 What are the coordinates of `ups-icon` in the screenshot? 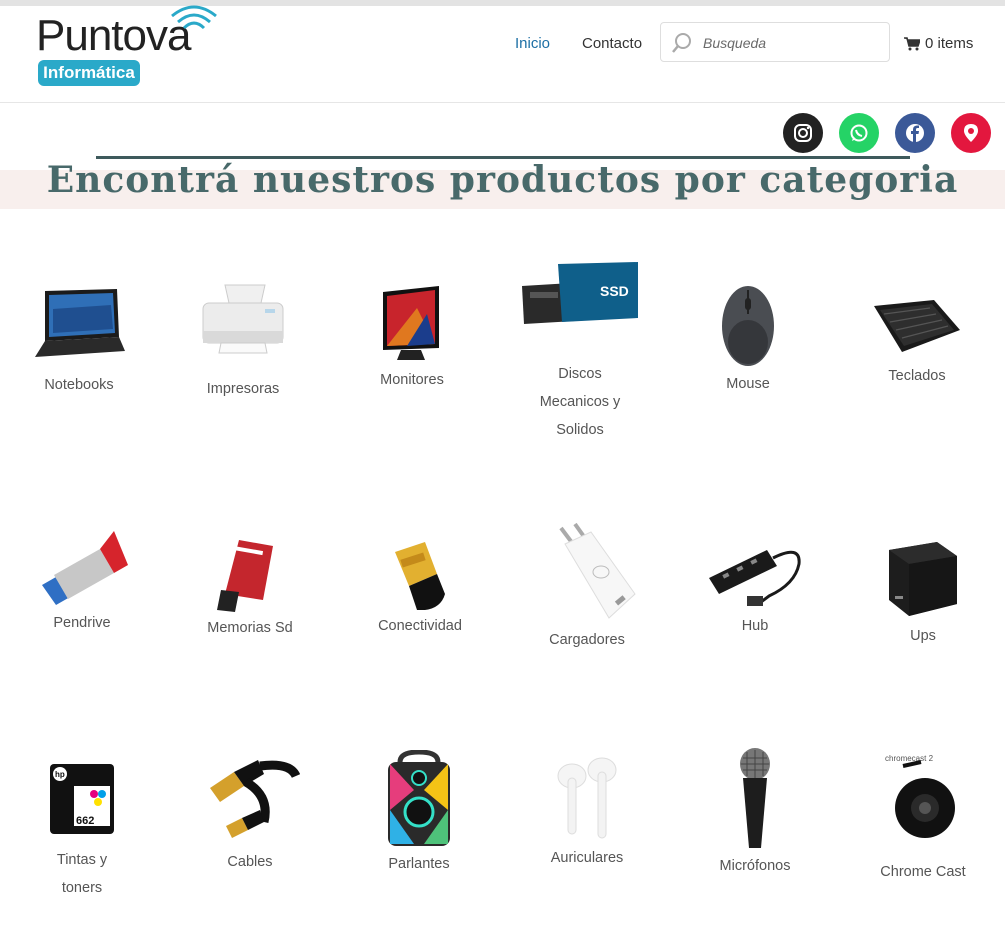 It's located at (923, 580).